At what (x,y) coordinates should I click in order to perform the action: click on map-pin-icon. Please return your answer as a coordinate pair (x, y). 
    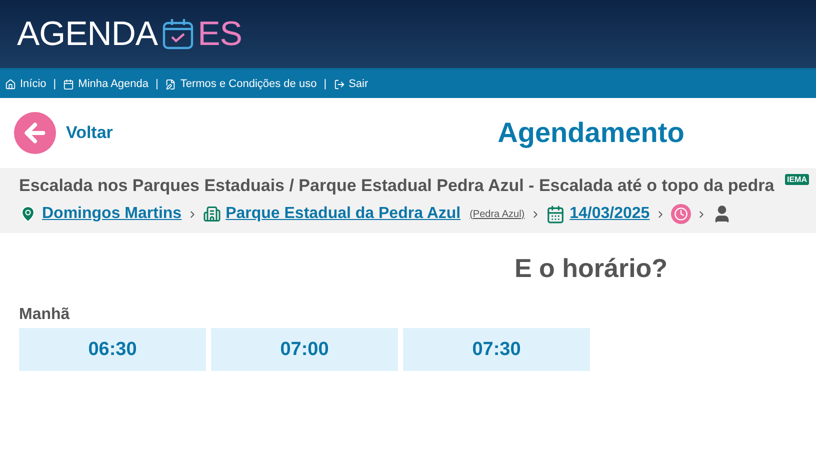
    Looking at the image, I should click on (28, 214).